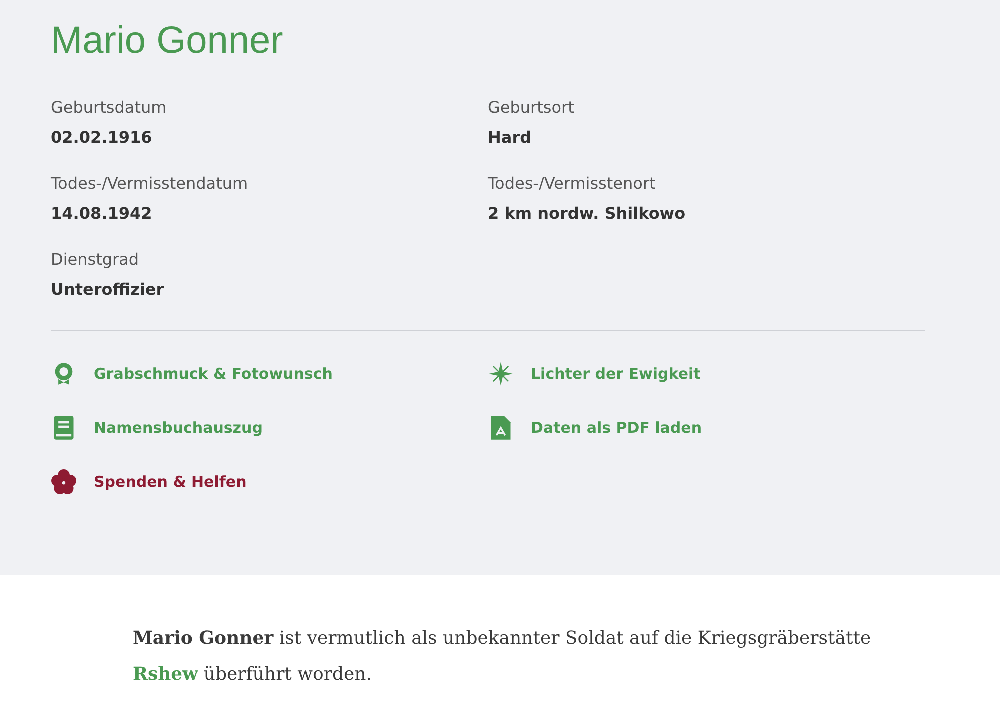 The image size is (1000, 712). I want to click on field-label: Dienstgrad, so click(95, 260).